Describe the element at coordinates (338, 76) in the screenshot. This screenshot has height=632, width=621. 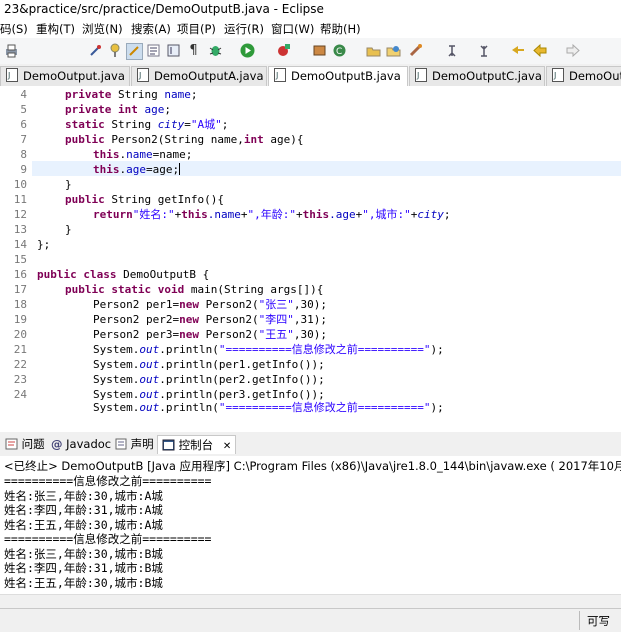
I see `tab-demooutputb: DemoOutputB.java✕` at that location.